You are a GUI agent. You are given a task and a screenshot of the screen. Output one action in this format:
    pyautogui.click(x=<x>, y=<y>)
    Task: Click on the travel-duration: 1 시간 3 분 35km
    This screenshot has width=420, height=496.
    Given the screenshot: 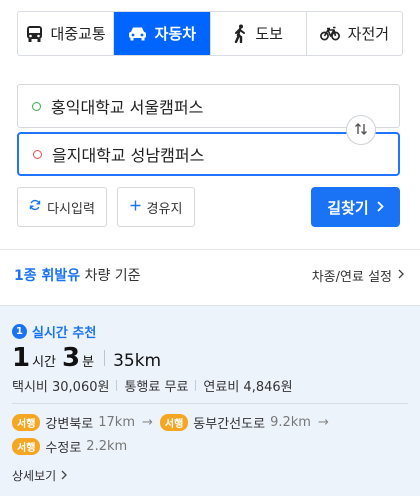 What is the action you would take?
    pyautogui.click(x=86, y=358)
    